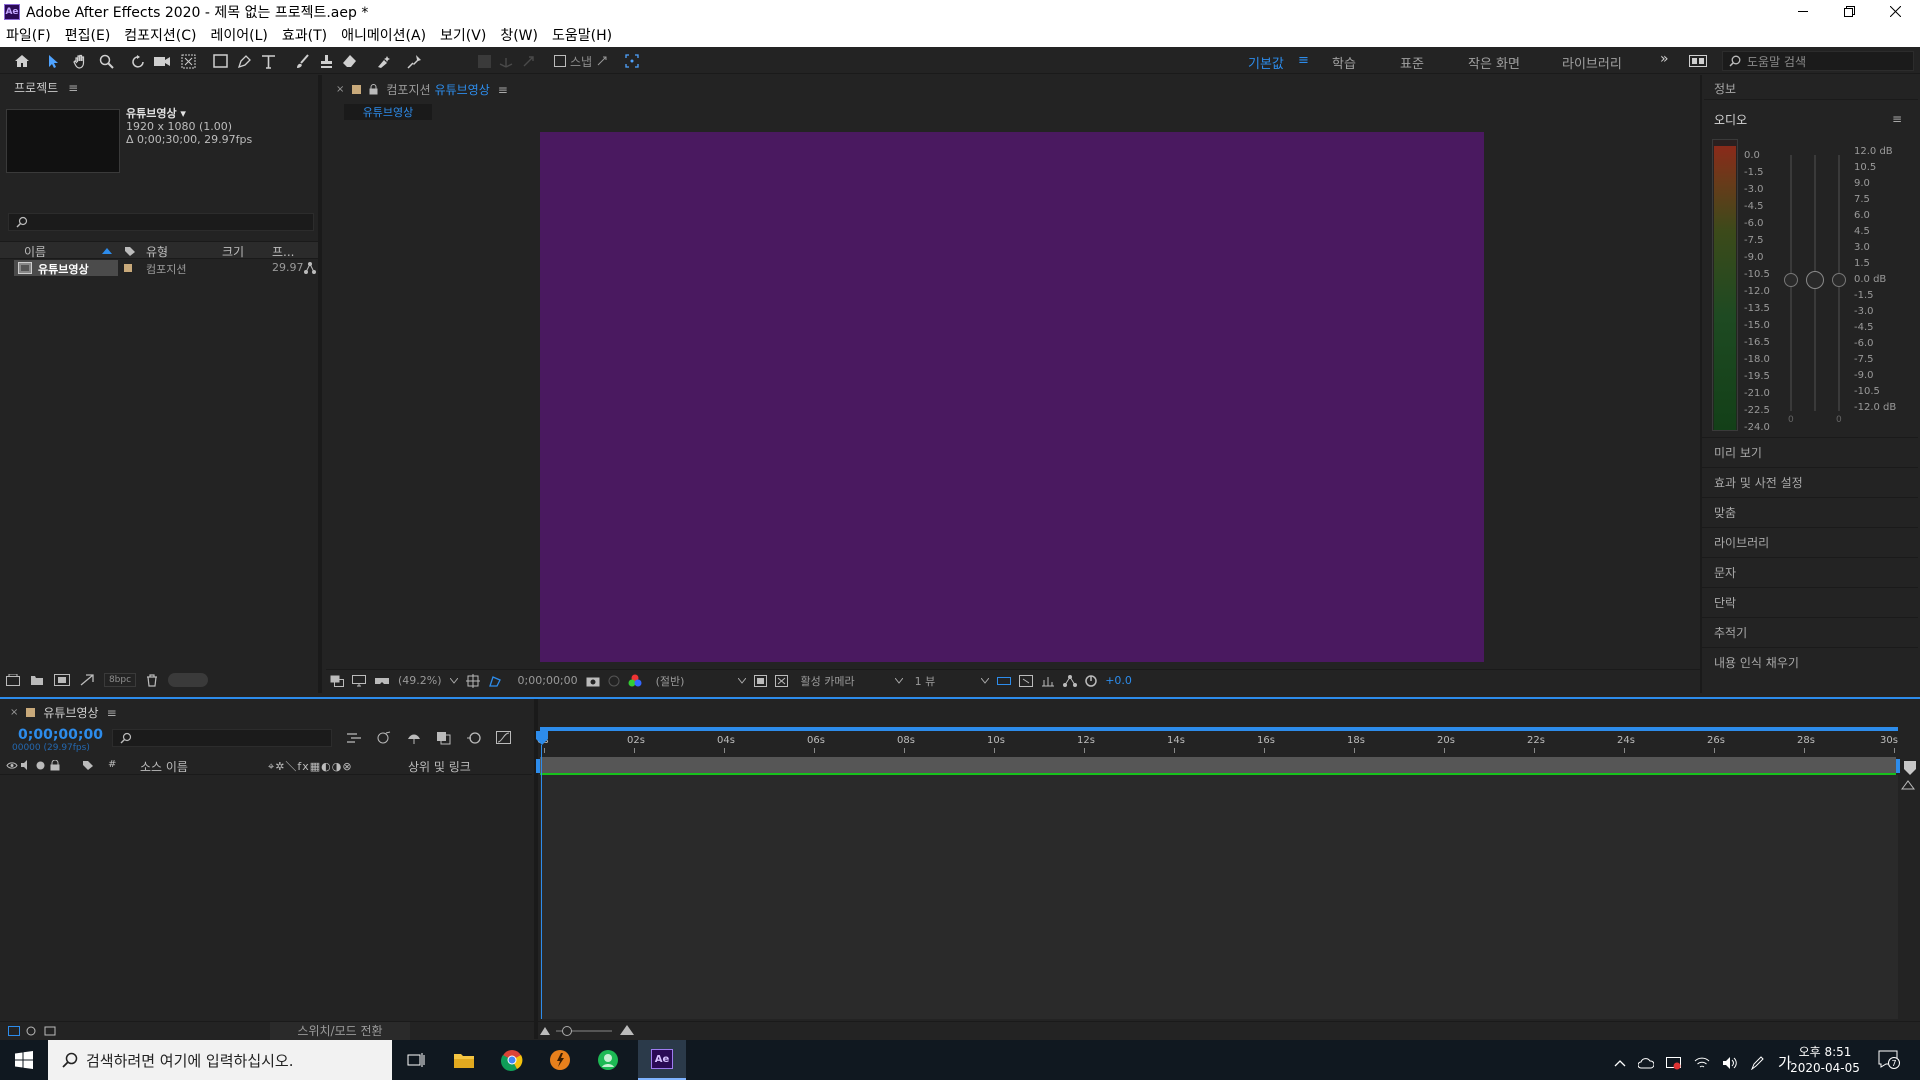 The image size is (1920, 1080). What do you see at coordinates (350, 61) in the screenshot?
I see `eraser-tool-icon` at bounding box center [350, 61].